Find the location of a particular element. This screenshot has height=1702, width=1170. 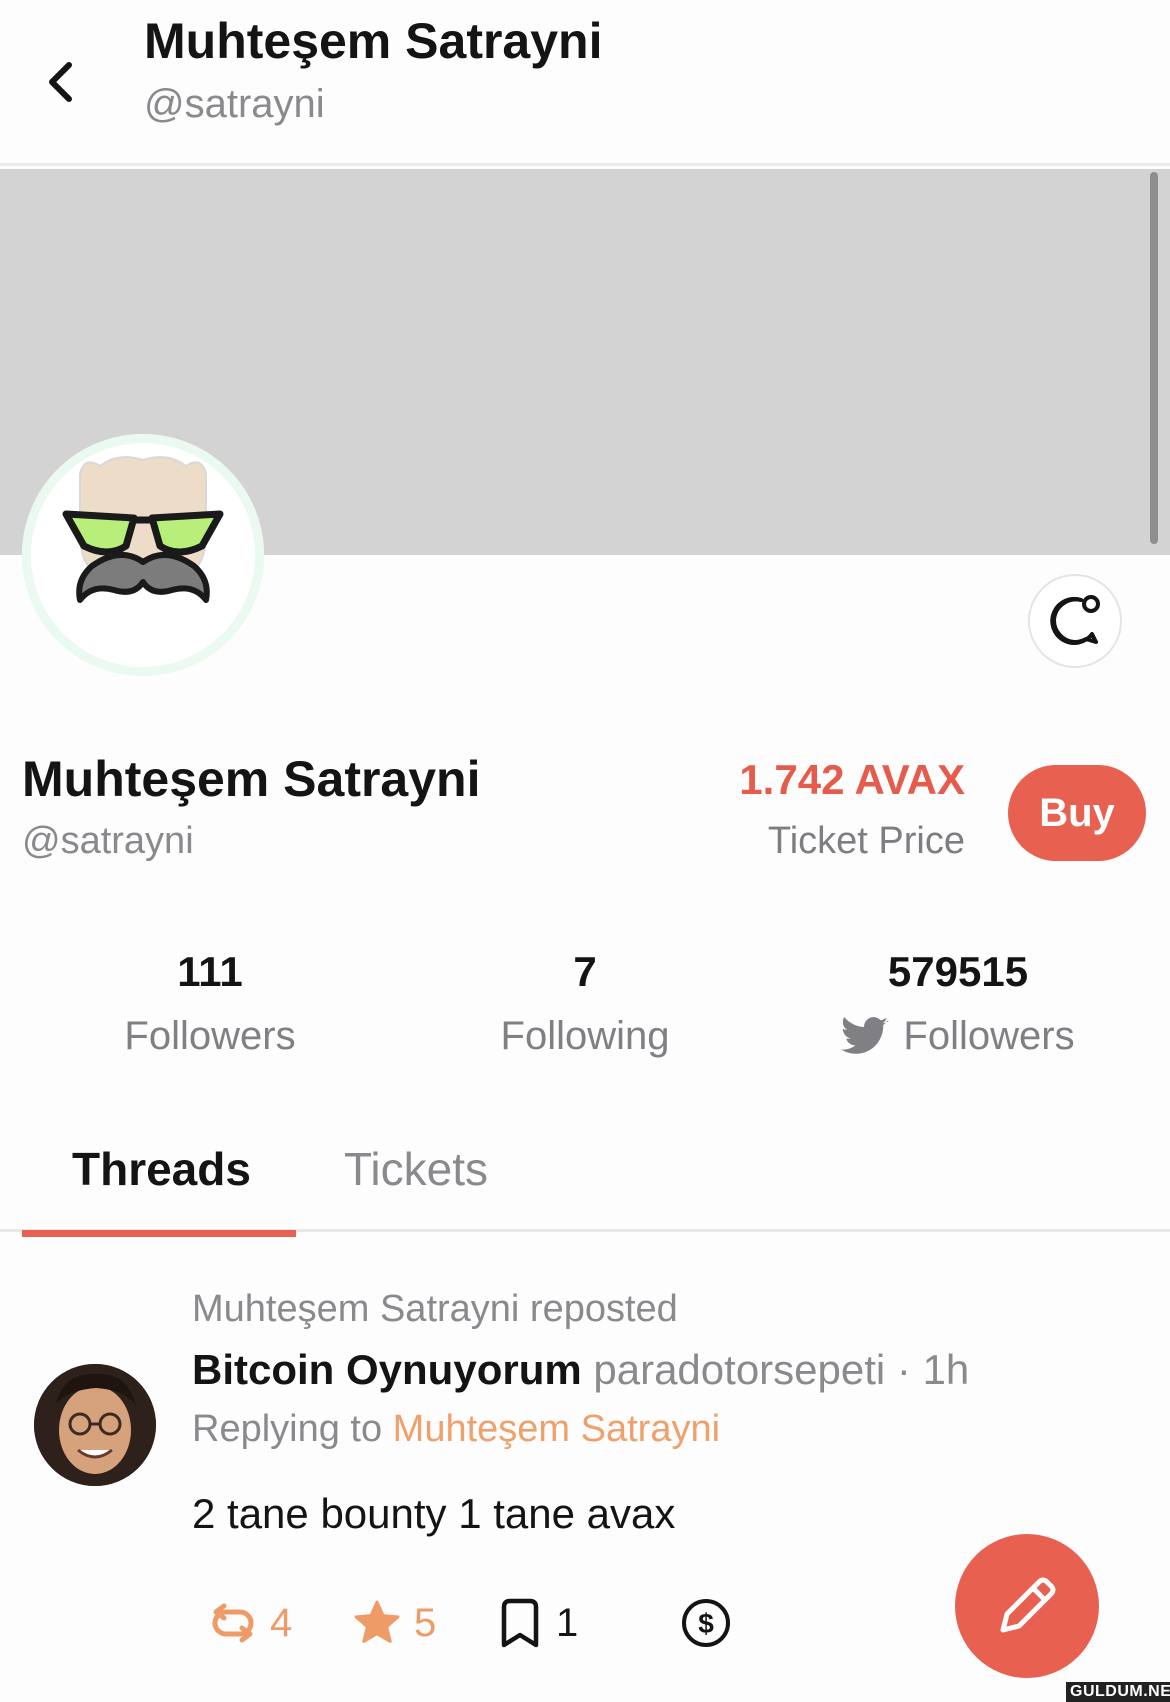

profile-avatar is located at coordinates (143, 555).